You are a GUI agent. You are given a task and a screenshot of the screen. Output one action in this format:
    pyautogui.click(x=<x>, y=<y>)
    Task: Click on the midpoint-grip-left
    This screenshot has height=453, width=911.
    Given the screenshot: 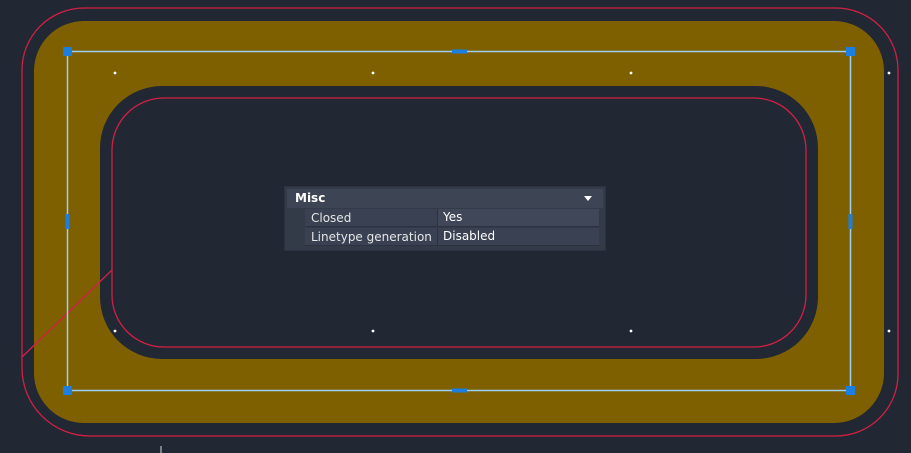 What is the action you would take?
    pyautogui.click(x=67, y=221)
    